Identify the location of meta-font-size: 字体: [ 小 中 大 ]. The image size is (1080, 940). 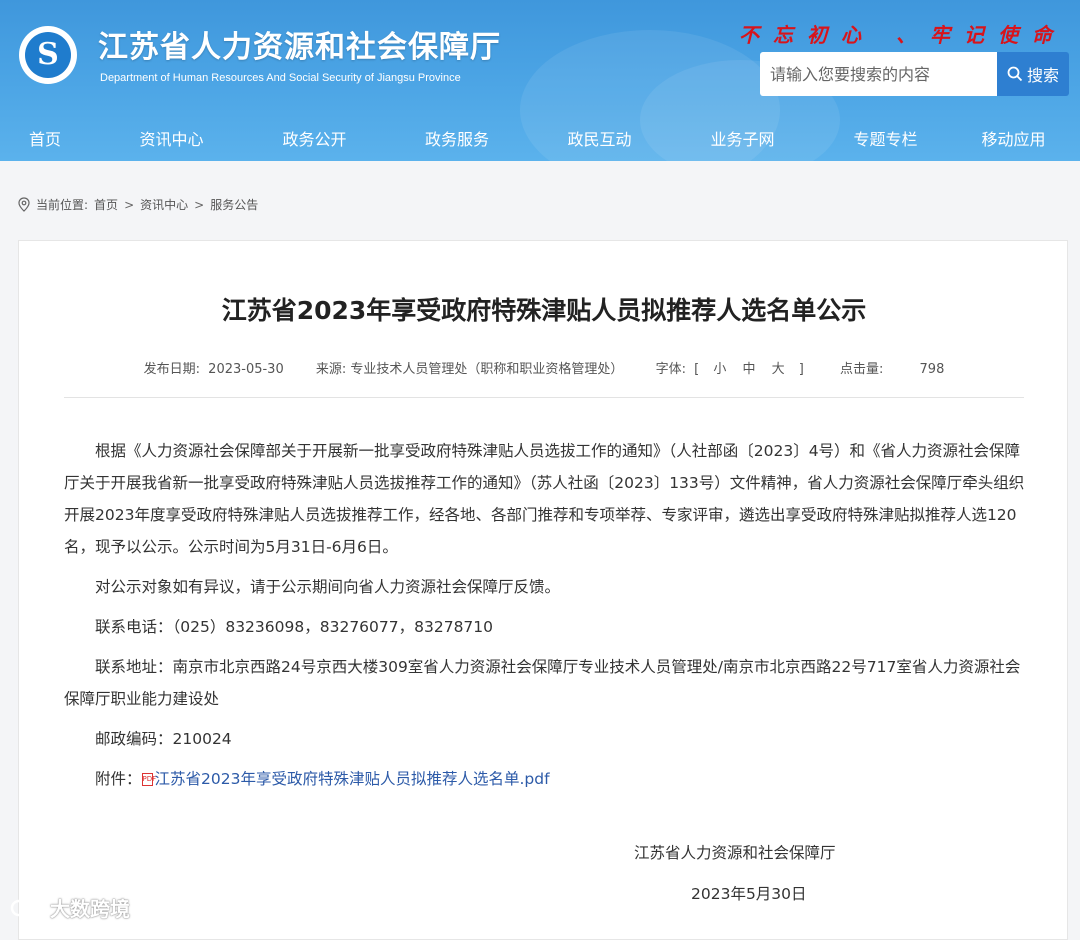
(734, 369).